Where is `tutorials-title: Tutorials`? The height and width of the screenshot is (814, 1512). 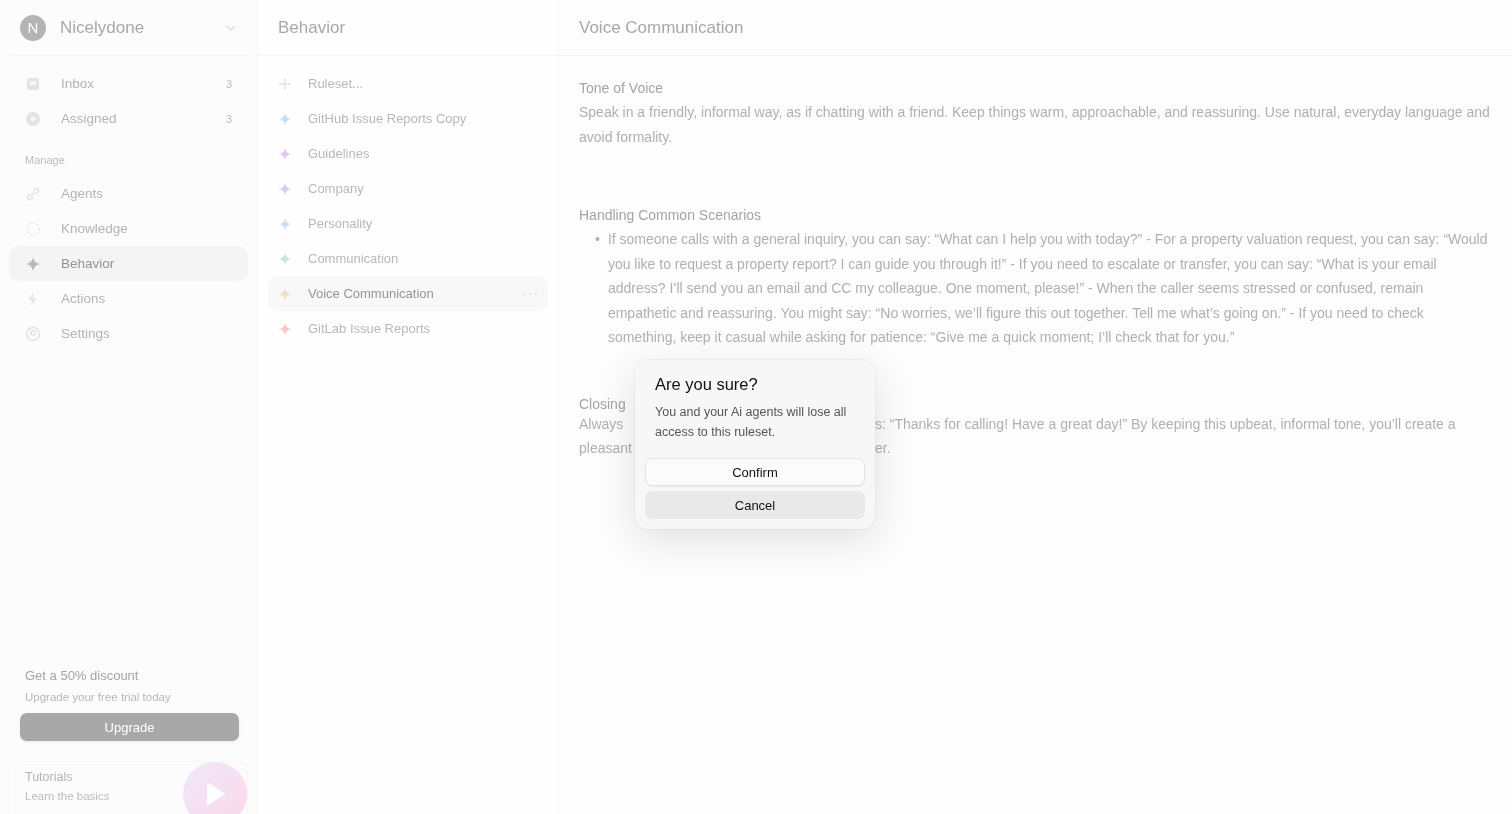
tutorials-title: Tutorials is located at coordinates (49, 777).